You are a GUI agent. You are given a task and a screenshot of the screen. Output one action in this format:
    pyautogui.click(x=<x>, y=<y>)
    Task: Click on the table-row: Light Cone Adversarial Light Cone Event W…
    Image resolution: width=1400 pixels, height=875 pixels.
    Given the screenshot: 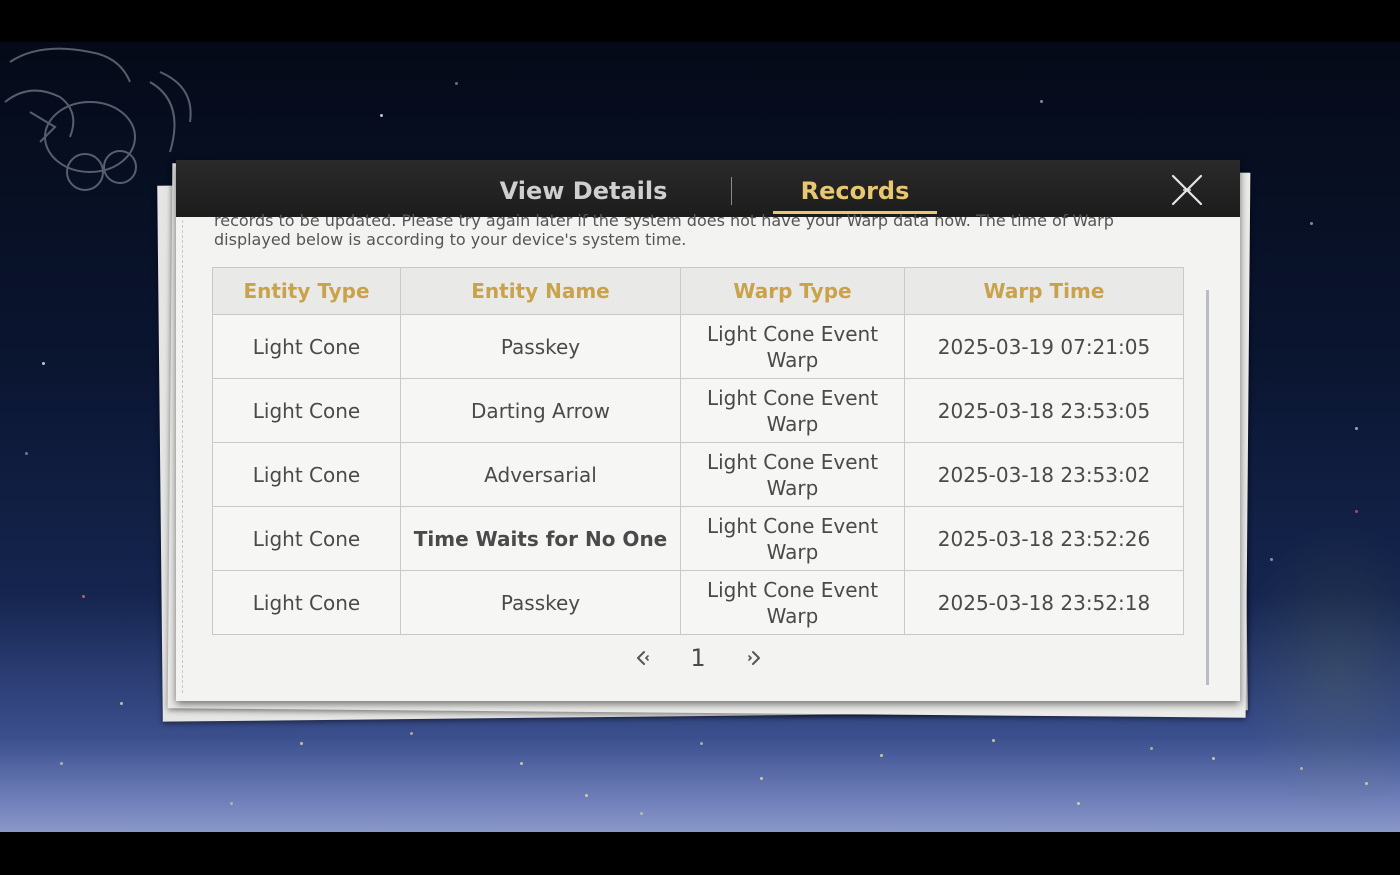 What is the action you would take?
    pyautogui.click(x=698, y=474)
    